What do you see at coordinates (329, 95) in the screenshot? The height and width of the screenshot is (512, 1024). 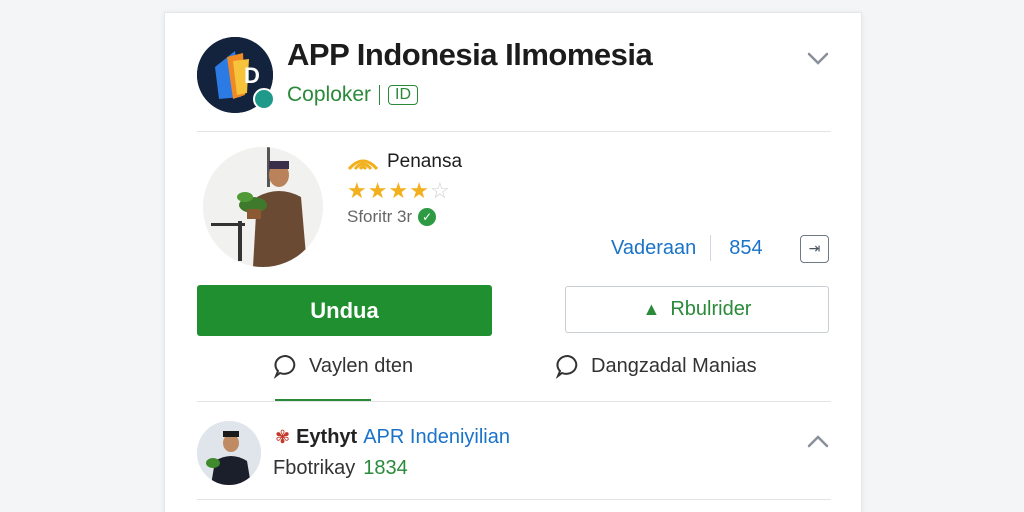 I see `developer-name: Coploker` at bounding box center [329, 95].